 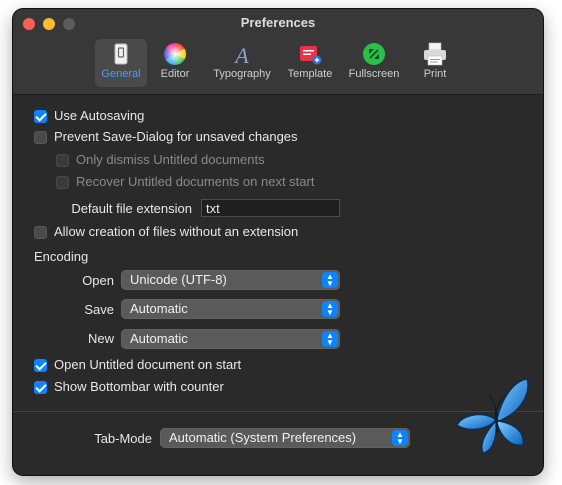 I want to click on show-bottombar-label: Show Bottombar with counter, so click(x=139, y=386).